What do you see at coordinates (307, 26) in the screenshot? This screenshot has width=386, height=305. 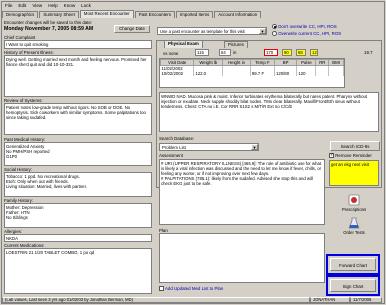 I see `dont-overwrite-label: Don't overwrite CC, HPI, ROS` at bounding box center [307, 26].